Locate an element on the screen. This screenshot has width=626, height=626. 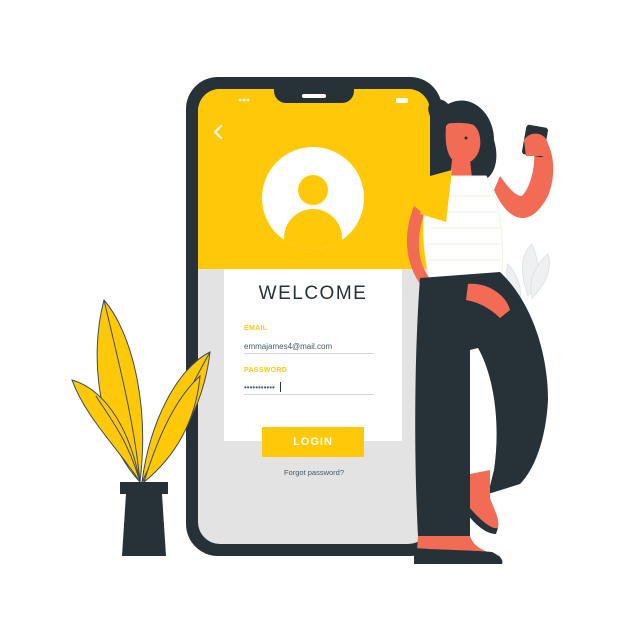
potted-plant is located at coordinates (141, 427).